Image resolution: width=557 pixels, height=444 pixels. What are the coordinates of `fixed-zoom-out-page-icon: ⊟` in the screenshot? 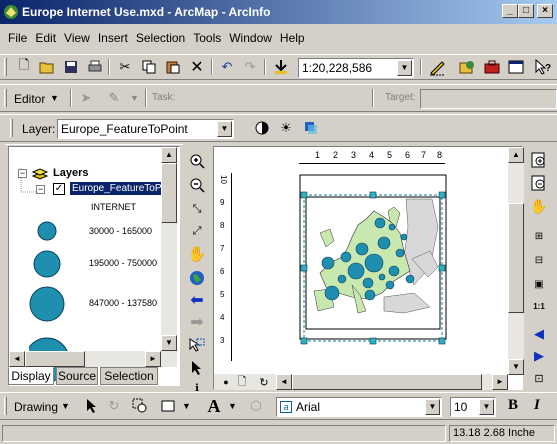 It's located at (539, 260).